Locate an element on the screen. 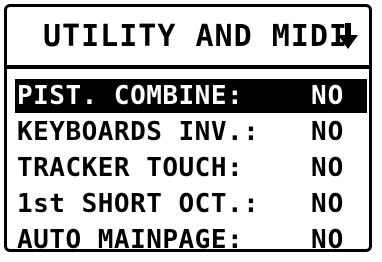  menu-item-keyboards-inv: KEYBOARDS INV.: NO is located at coordinates (191, 132).